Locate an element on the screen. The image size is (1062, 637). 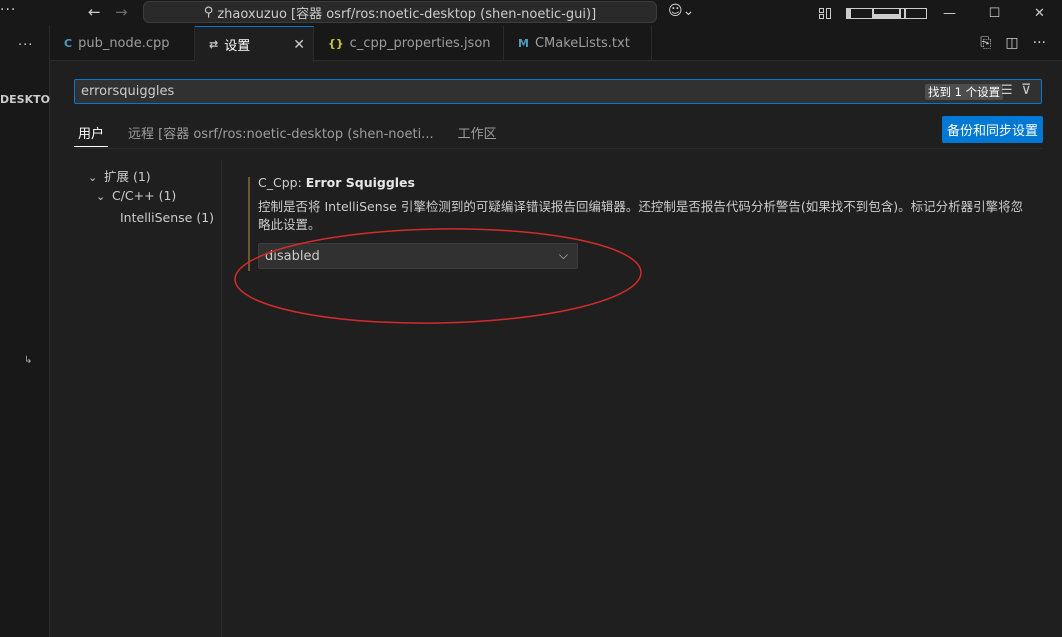
settings-search-input: errorsquiggles 找到 1 个设置 ☰ ⊽ is located at coordinates (558, 91).